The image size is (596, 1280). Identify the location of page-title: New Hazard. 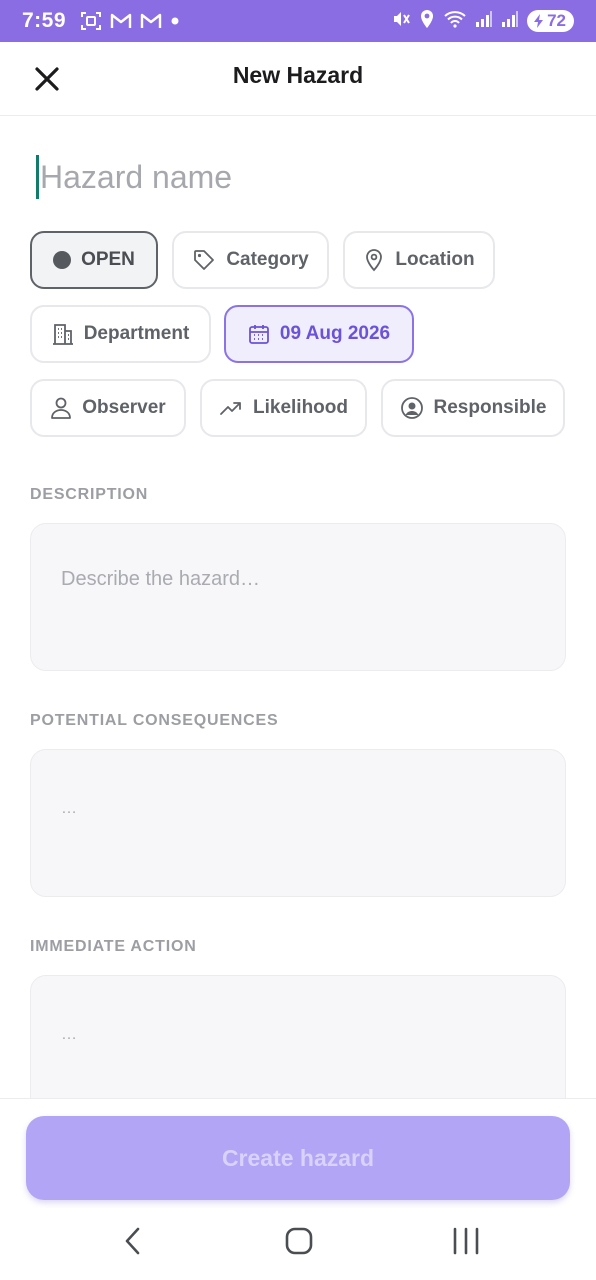
(298, 75).